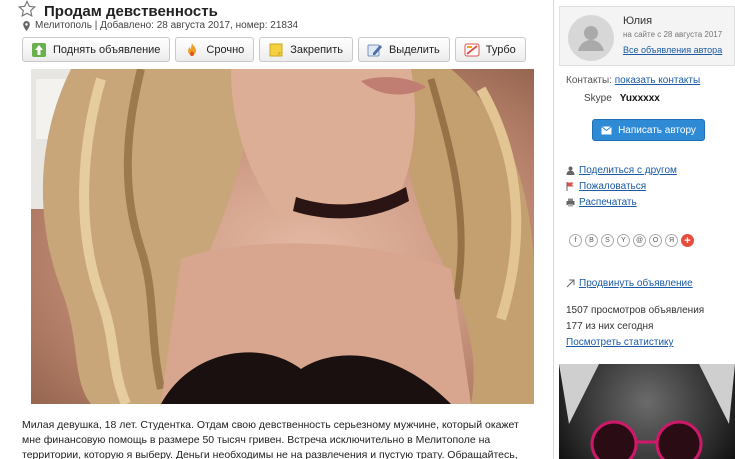 This screenshot has height=459, width=735. What do you see at coordinates (553, 229) in the screenshot?
I see `sidebar-divider` at bounding box center [553, 229].